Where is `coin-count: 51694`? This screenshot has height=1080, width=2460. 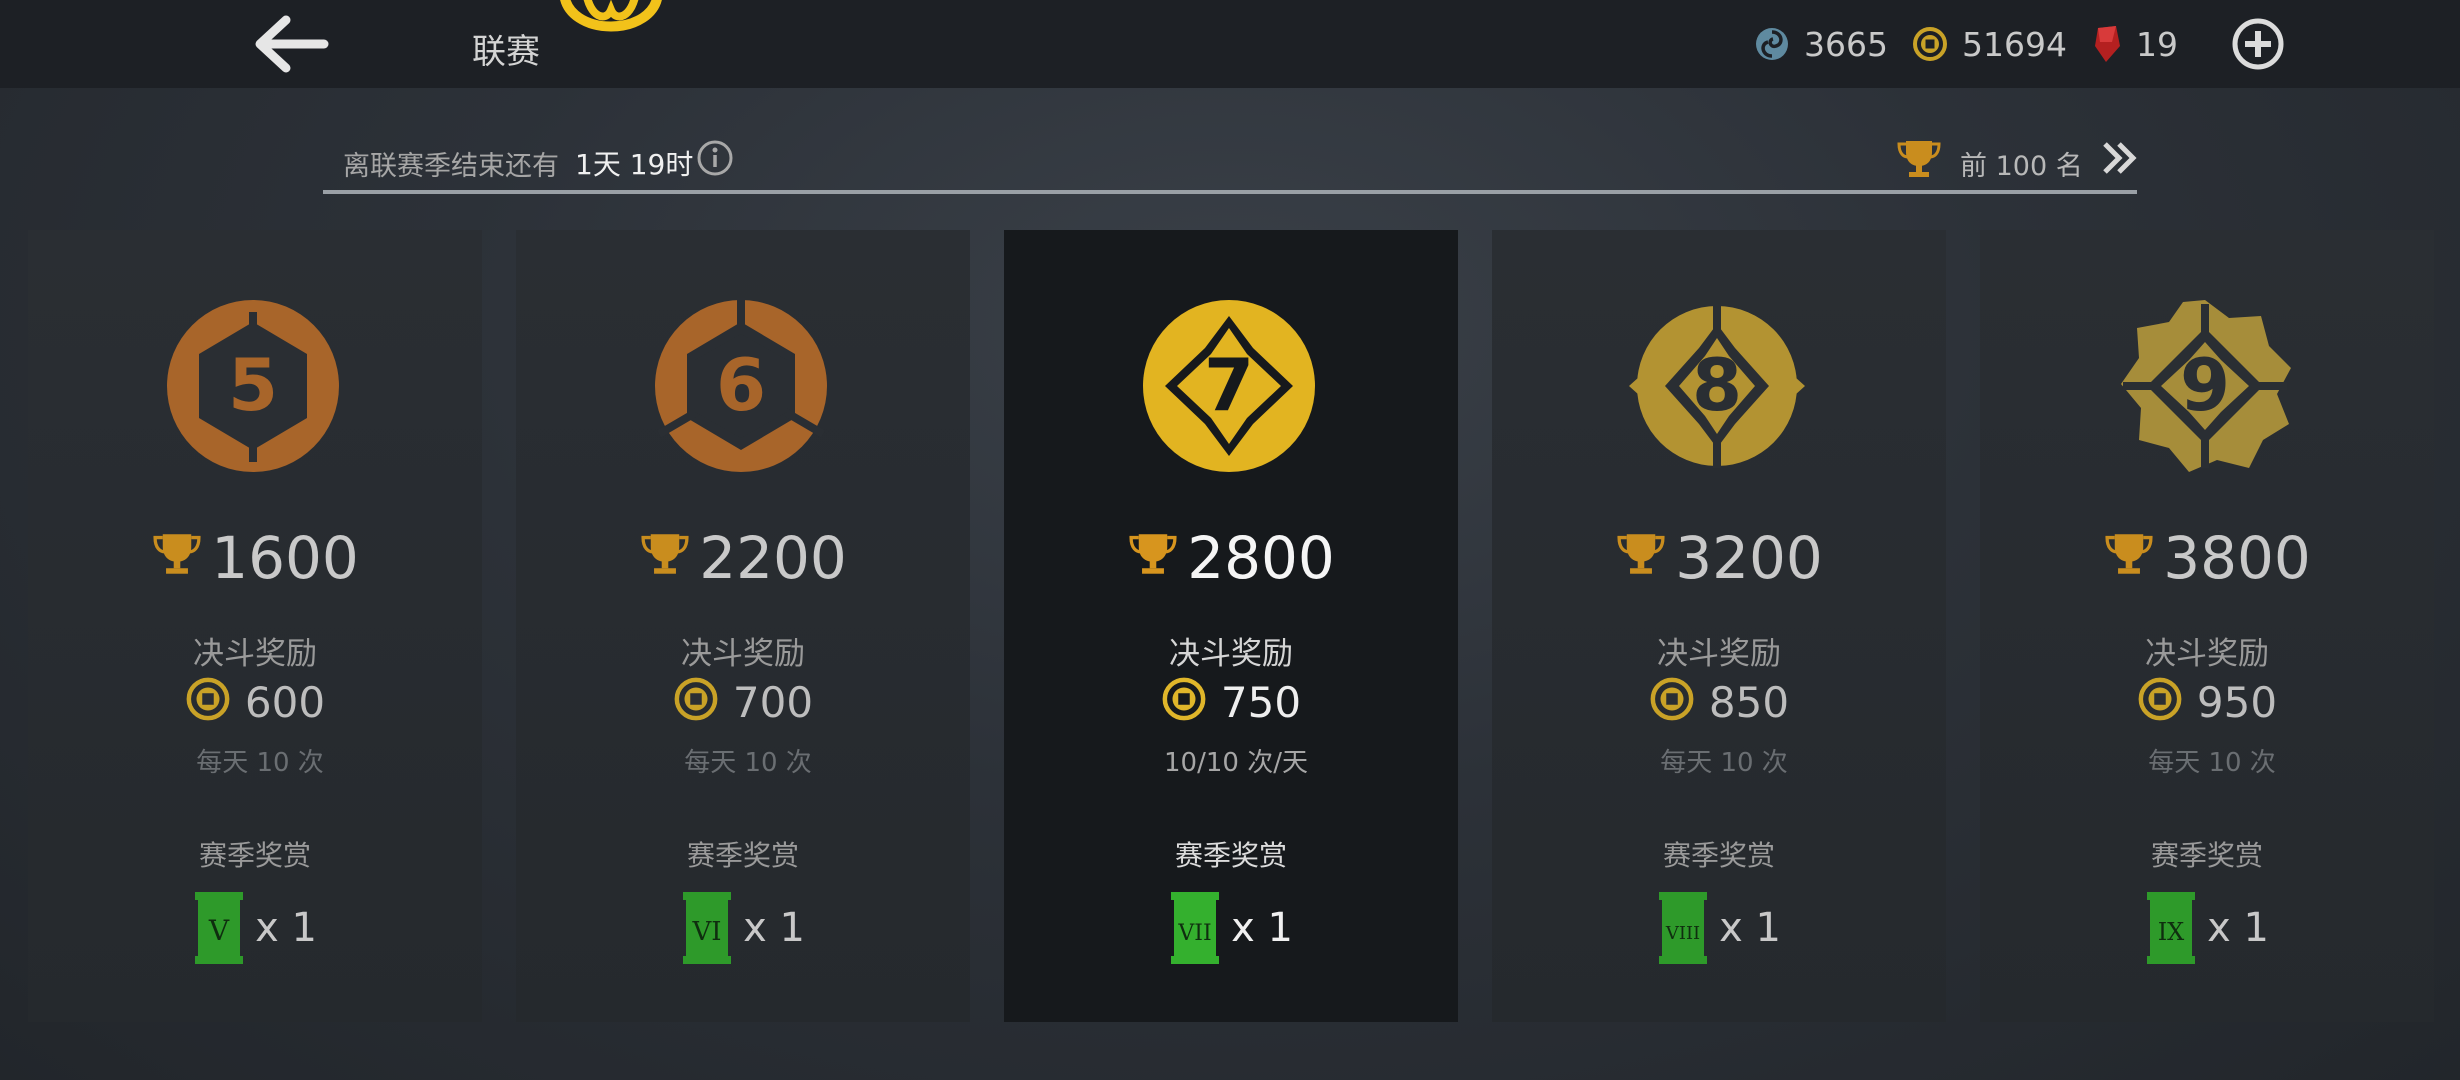
coin-count: 51694 is located at coordinates (2014, 44).